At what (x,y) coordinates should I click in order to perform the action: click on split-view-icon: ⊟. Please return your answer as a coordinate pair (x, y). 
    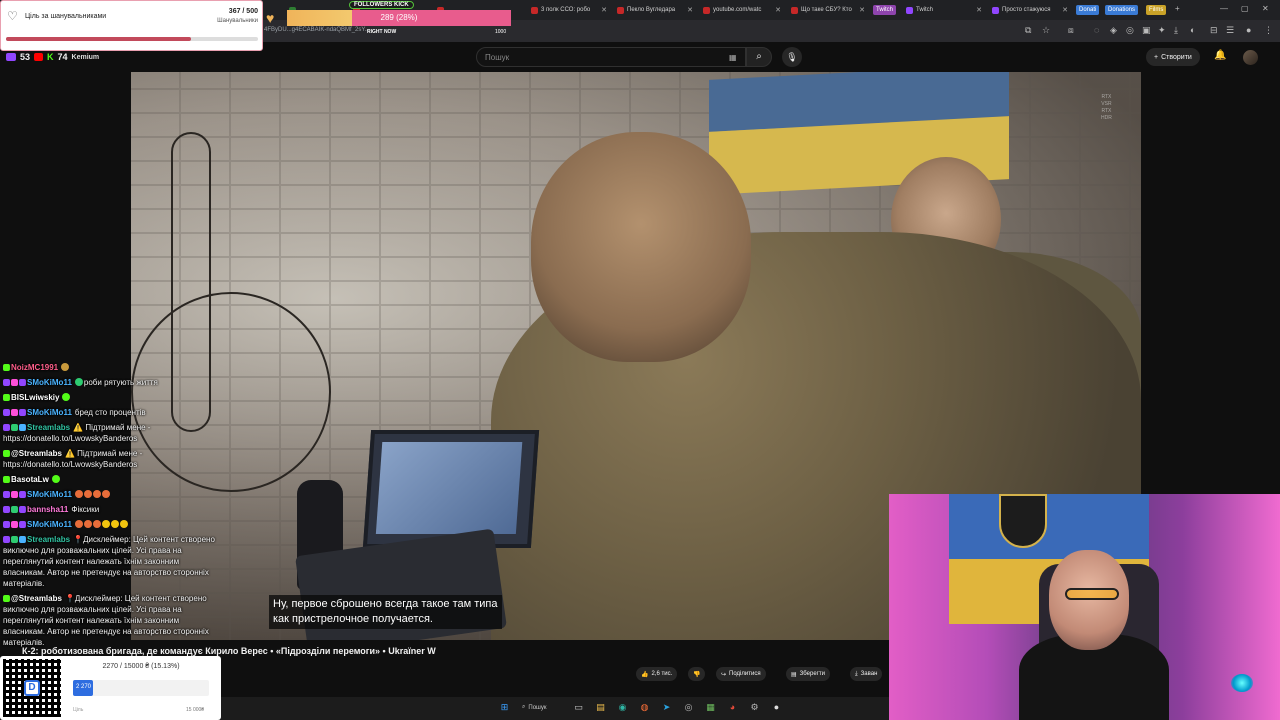
    Looking at the image, I should click on (1214, 30).